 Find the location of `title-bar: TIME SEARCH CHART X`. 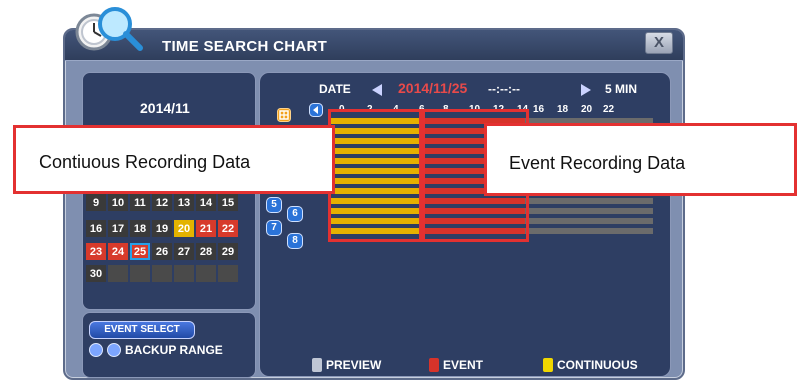

title-bar: TIME SEARCH CHART X is located at coordinates (374, 45).